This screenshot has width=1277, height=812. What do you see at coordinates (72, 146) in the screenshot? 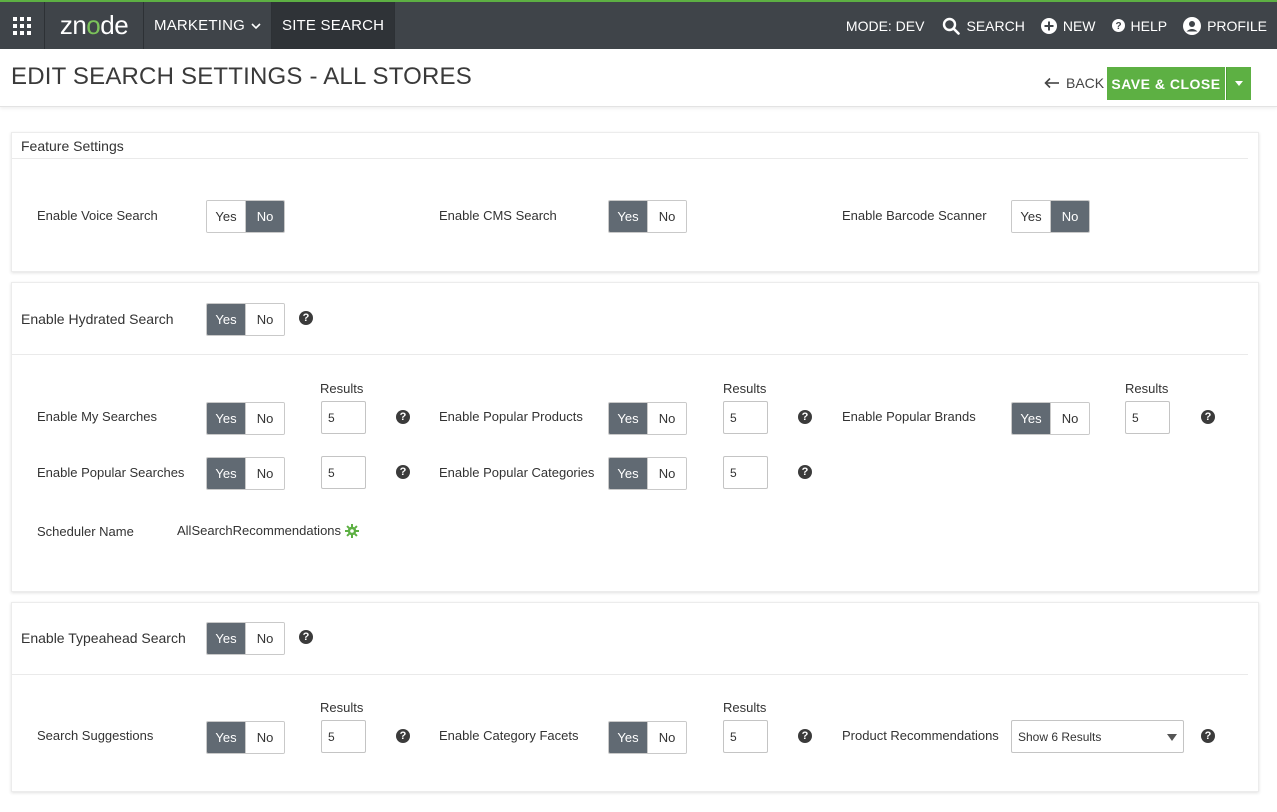
I see `feature-settings-title: Feature Settings` at bounding box center [72, 146].